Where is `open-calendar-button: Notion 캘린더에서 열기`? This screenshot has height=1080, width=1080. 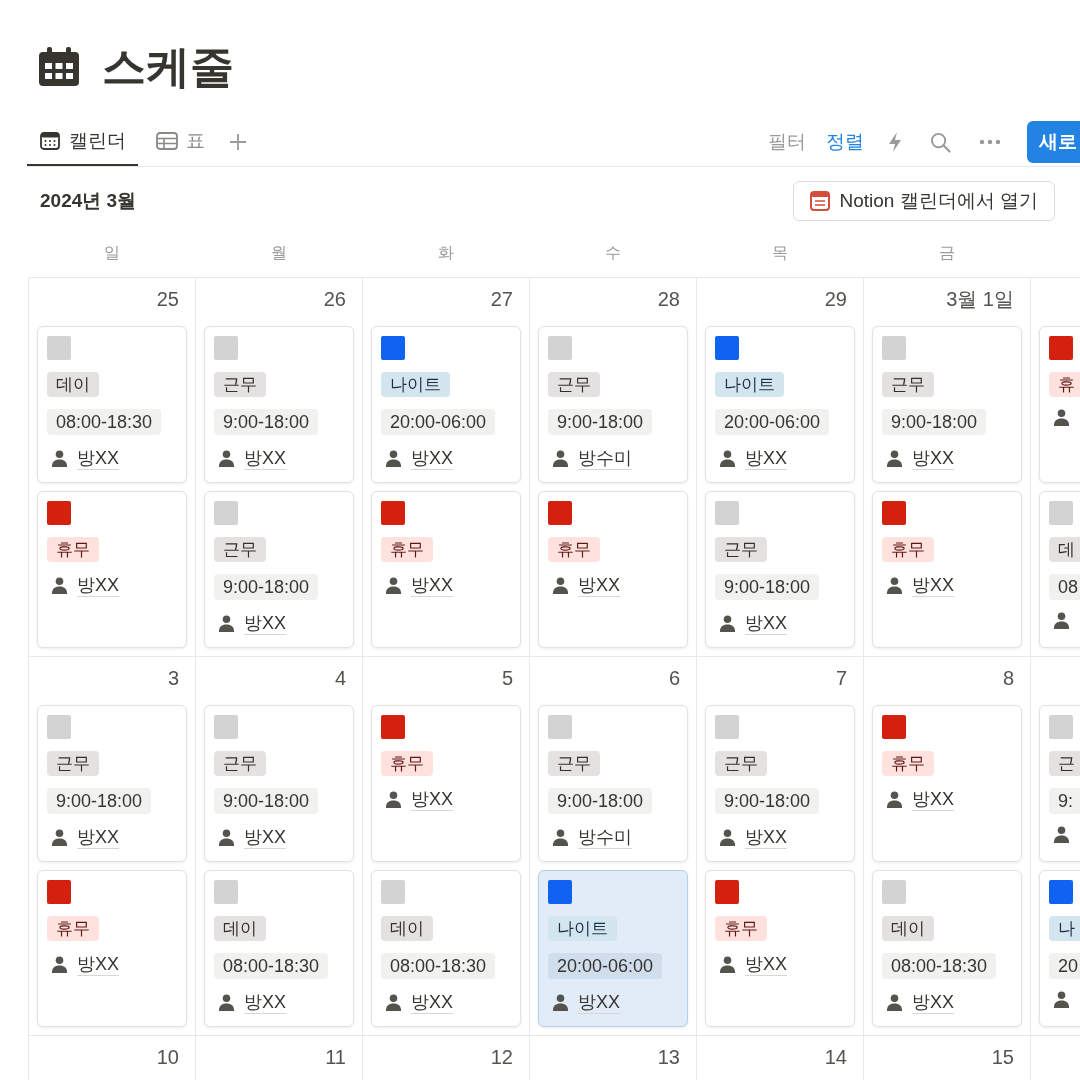 open-calendar-button: Notion 캘린더에서 열기 is located at coordinates (923, 201).